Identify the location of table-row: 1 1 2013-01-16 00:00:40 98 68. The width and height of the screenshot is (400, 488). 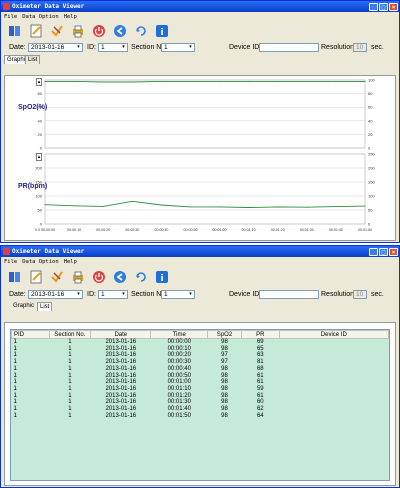
(200, 369).